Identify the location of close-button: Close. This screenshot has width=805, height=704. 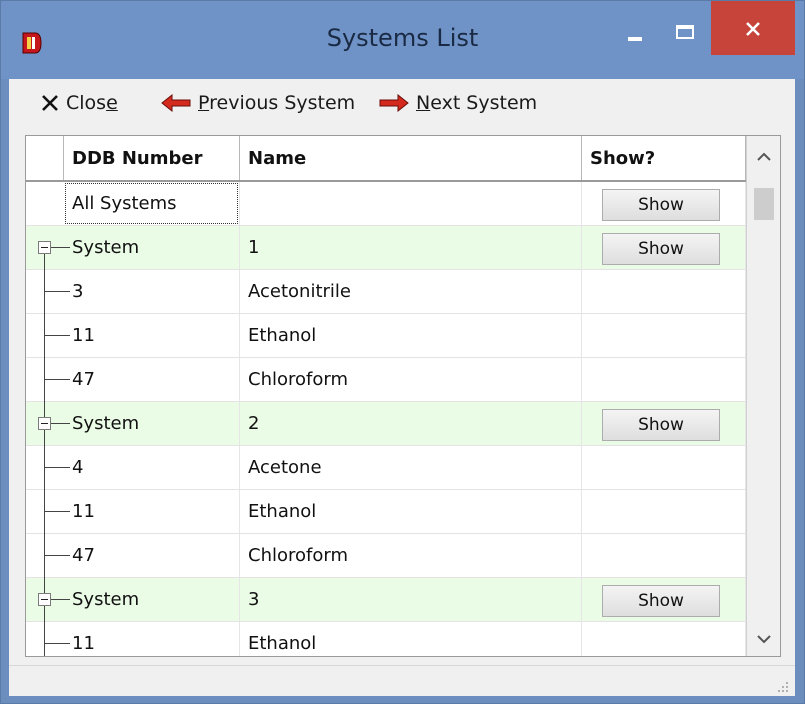
(79, 103).